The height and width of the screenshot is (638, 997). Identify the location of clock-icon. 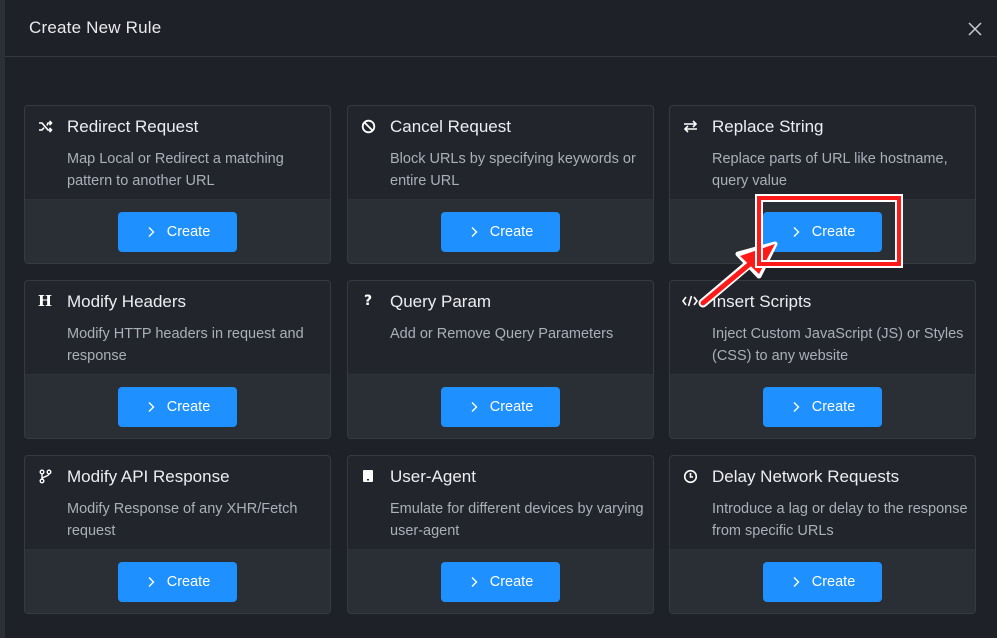
(690, 476).